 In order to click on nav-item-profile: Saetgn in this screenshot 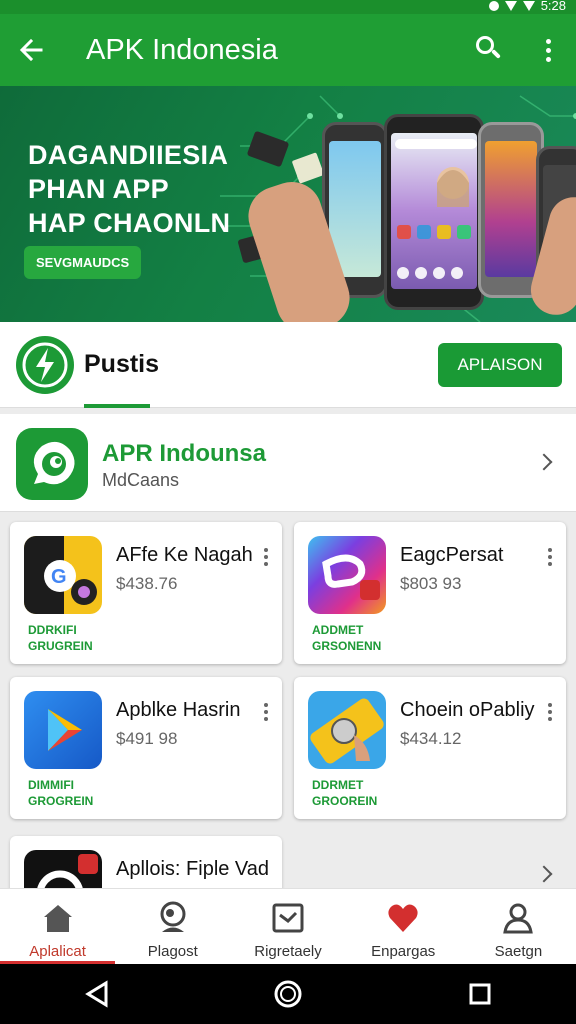, I will do `click(518, 926)`.